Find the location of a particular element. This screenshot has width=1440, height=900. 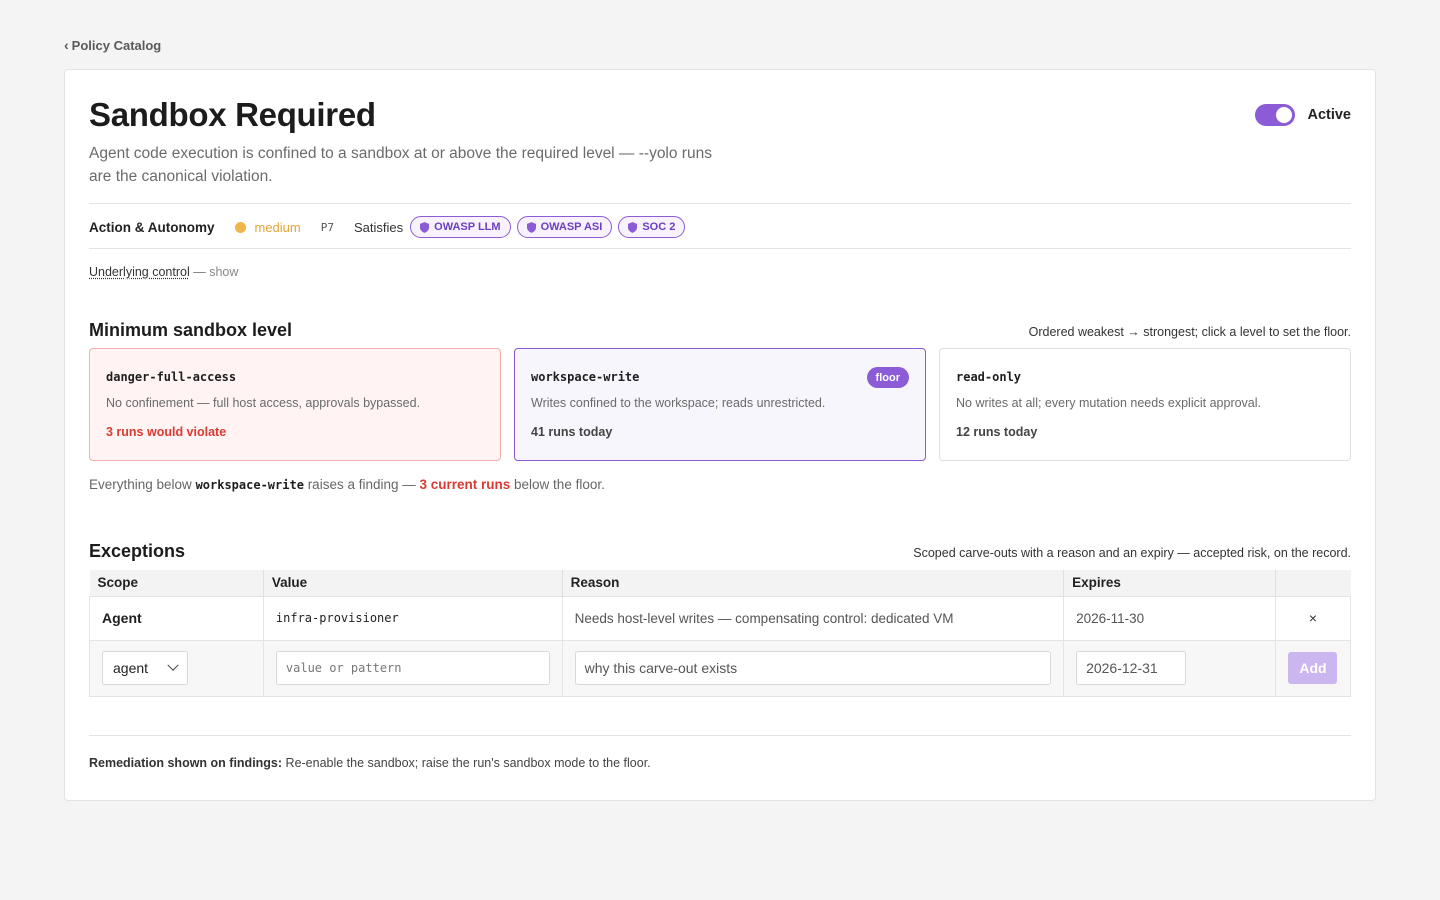

sandbox-heading: Minimum sandbox level is located at coordinates (191, 330).